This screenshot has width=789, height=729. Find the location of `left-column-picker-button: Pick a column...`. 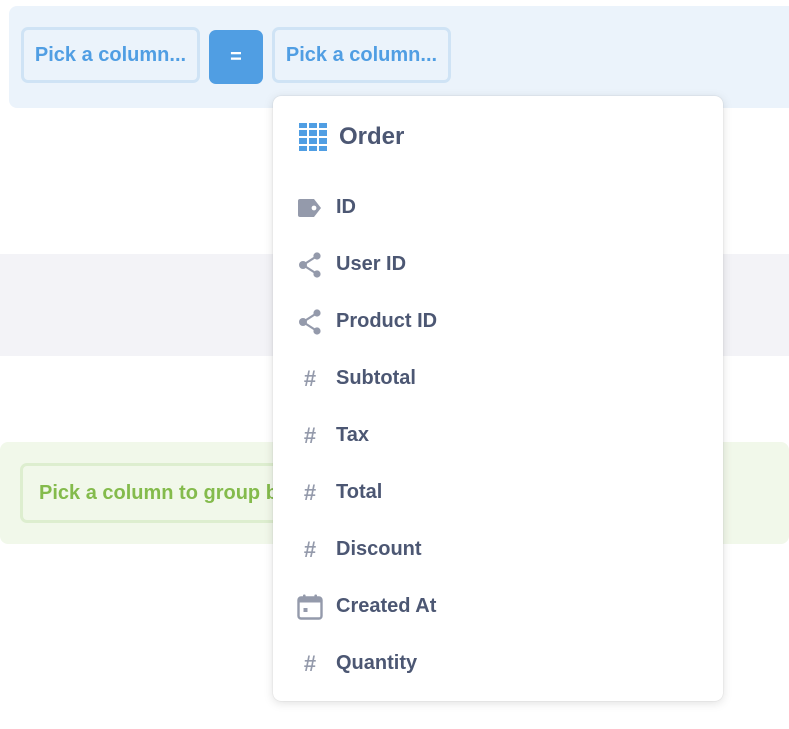

left-column-picker-button: Pick a column... is located at coordinates (110, 55).